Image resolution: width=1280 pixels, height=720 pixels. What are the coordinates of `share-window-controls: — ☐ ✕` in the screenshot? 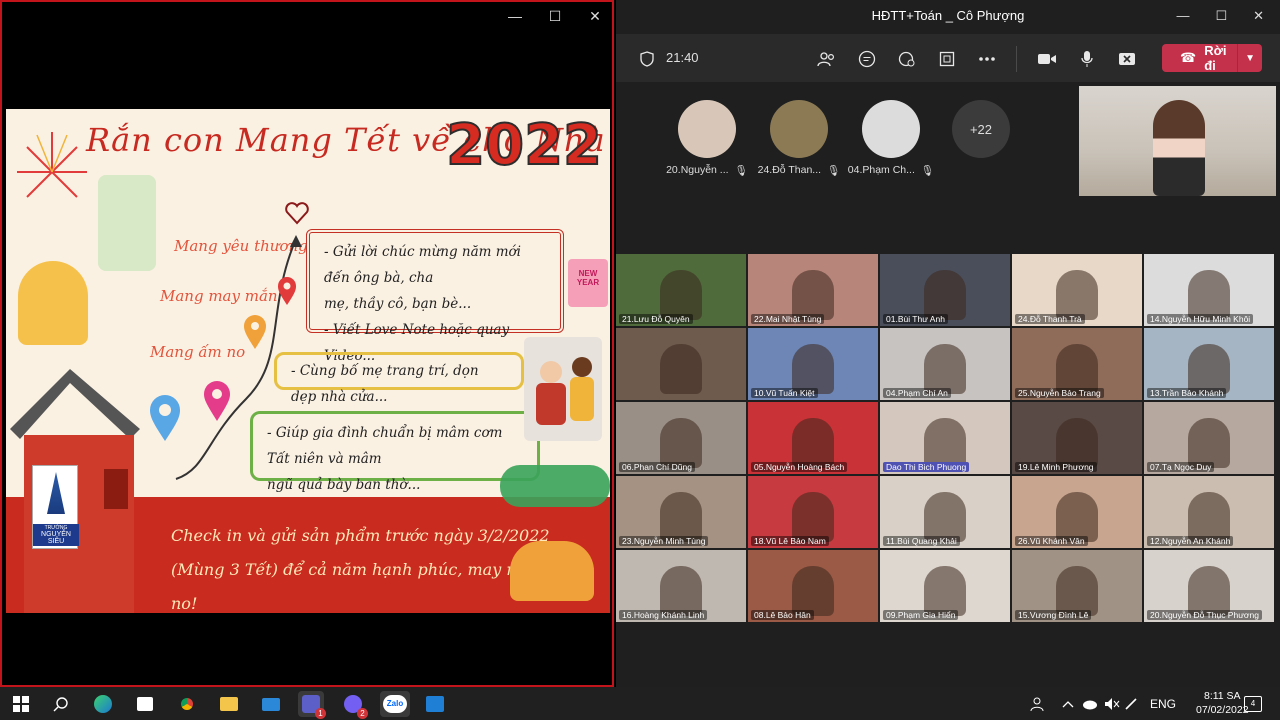 It's located at (555, 16).